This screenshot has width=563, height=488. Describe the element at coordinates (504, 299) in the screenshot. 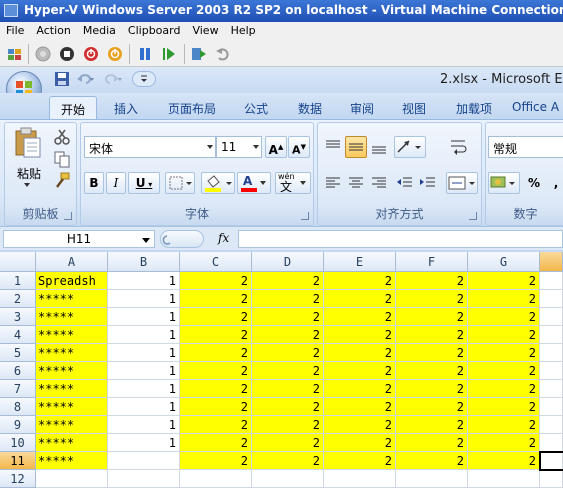

I see `cell-g2: 2` at that location.